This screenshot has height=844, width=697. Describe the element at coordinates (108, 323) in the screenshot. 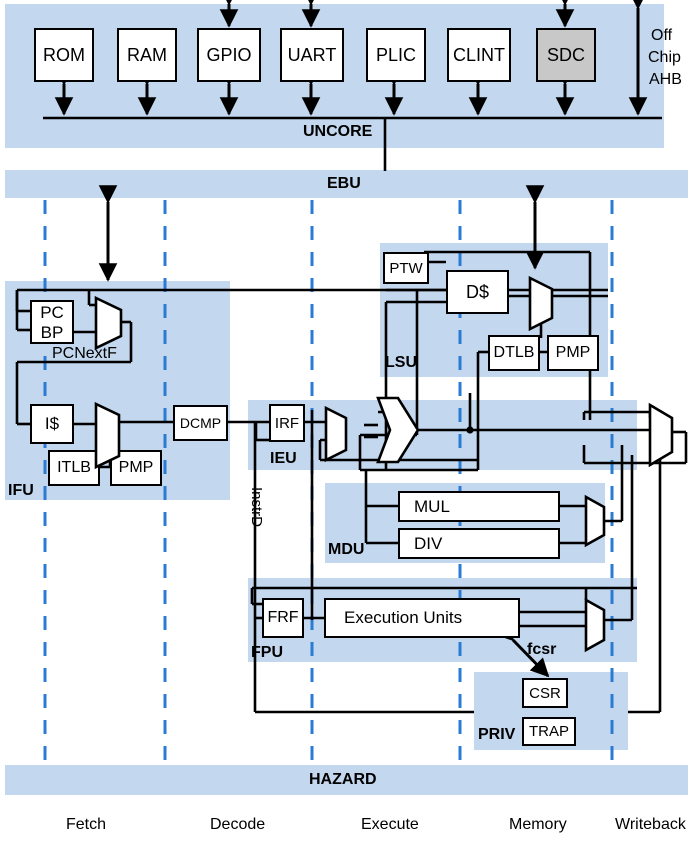

I see `pcnextf-mux` at that location.